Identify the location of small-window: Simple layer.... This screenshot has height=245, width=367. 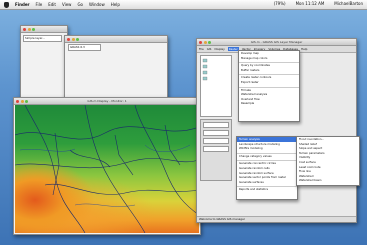
(44, 62).